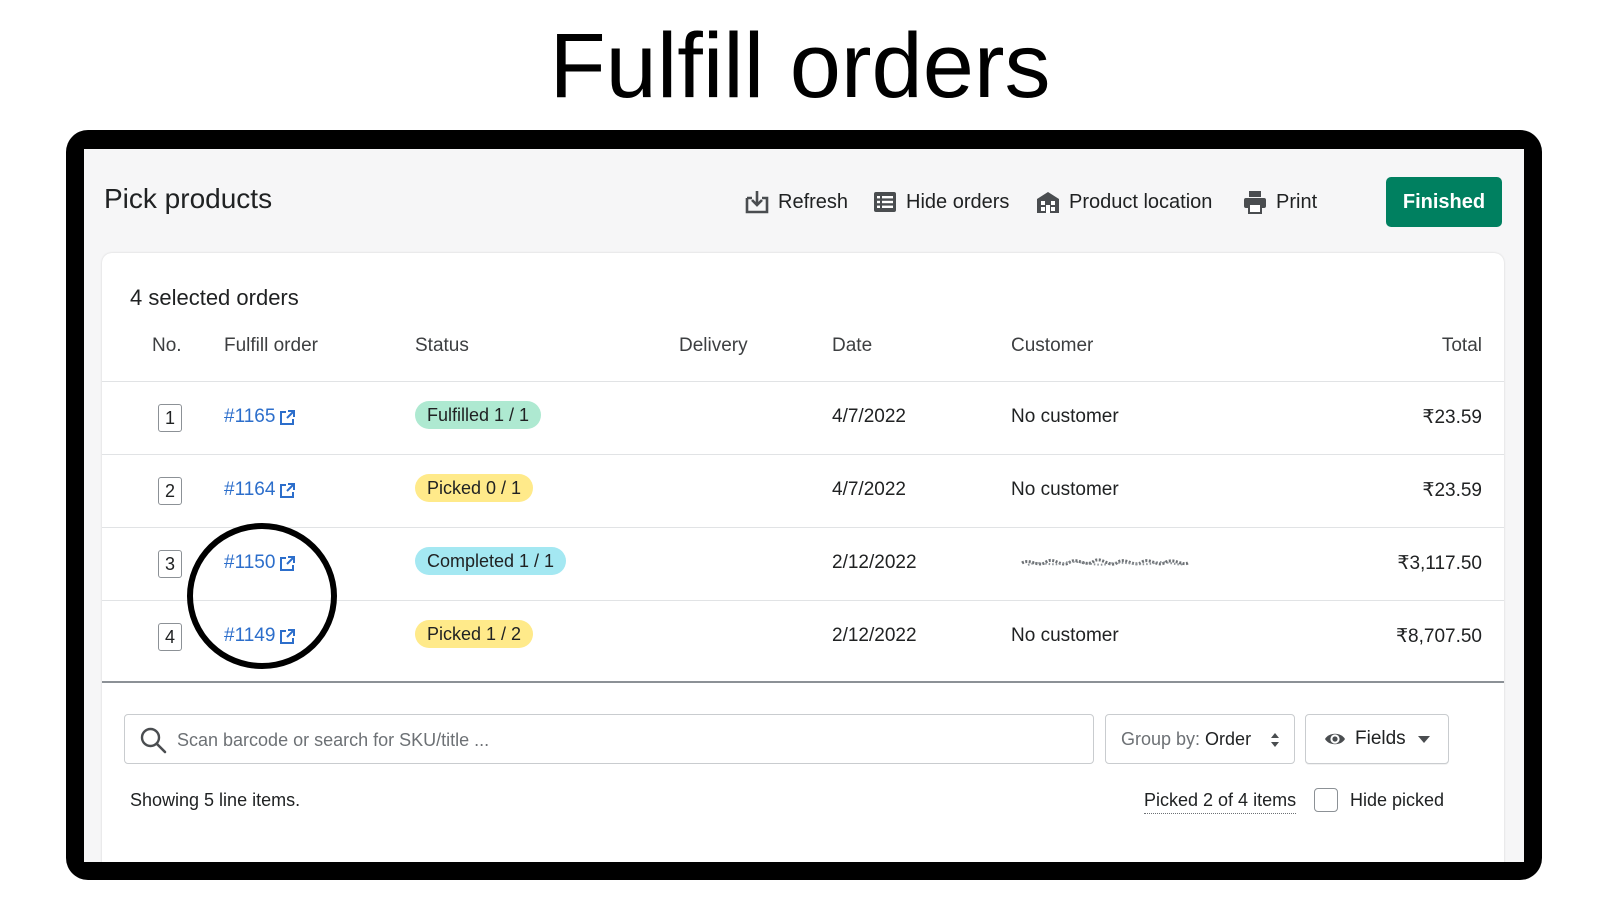 The height and width of the screenshot is (900, 1600). I want to click on hide-orders-label: Hide orders, so click(958, 201).